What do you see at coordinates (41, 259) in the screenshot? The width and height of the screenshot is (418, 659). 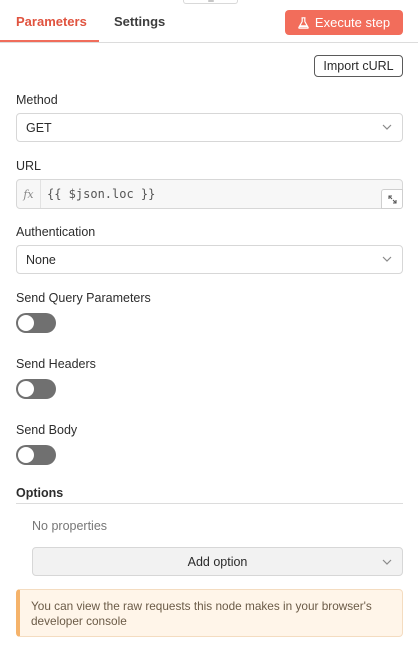 I see `authentication-value: None` at bounding box center [41, 259].